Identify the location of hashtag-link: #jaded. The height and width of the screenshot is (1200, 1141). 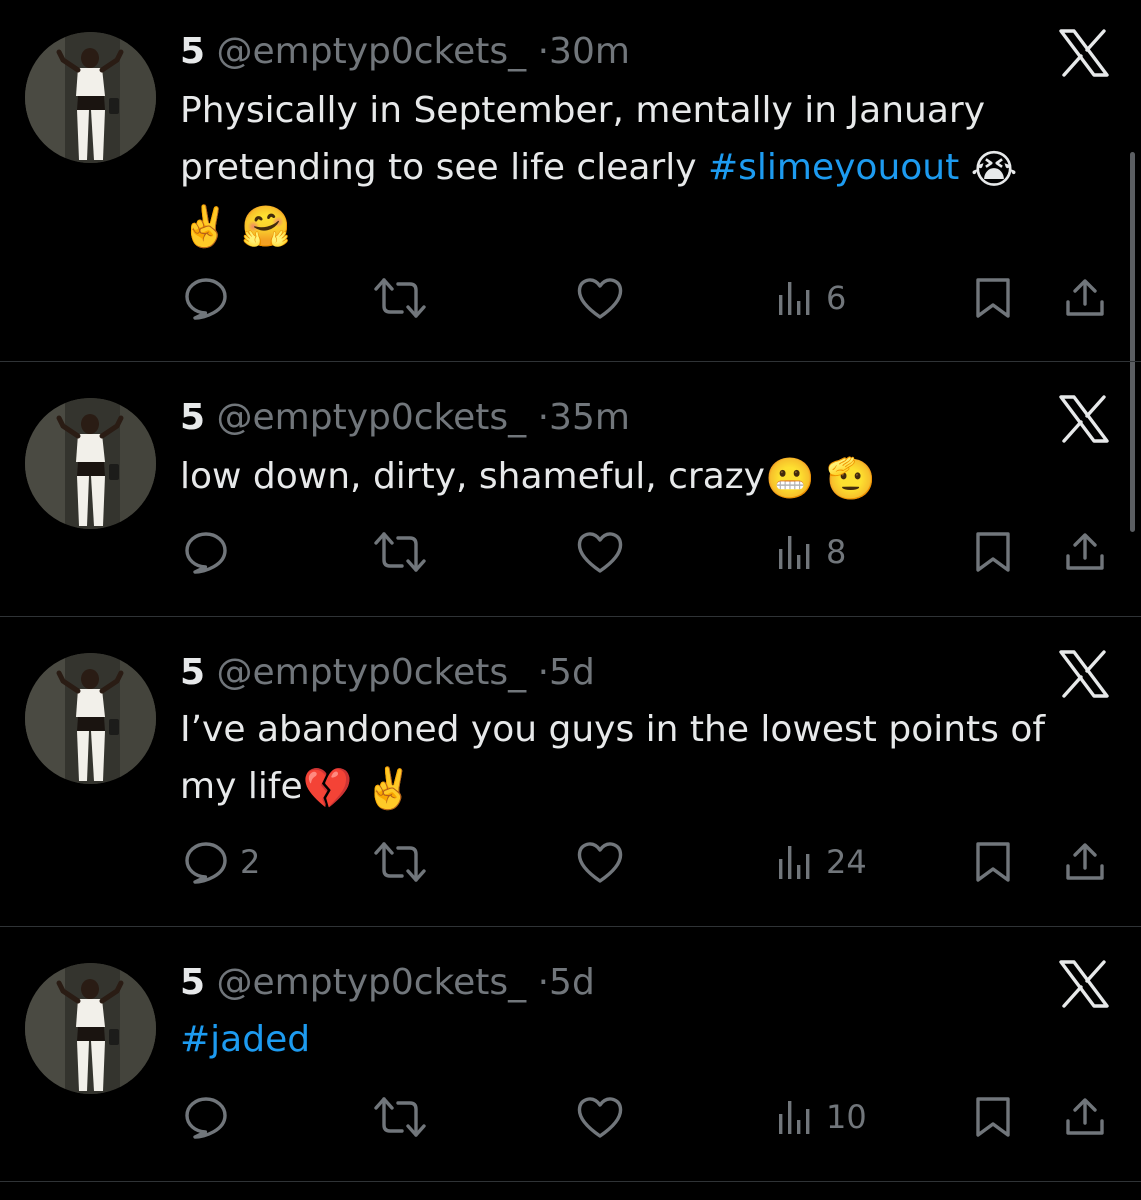
(245, 1039).